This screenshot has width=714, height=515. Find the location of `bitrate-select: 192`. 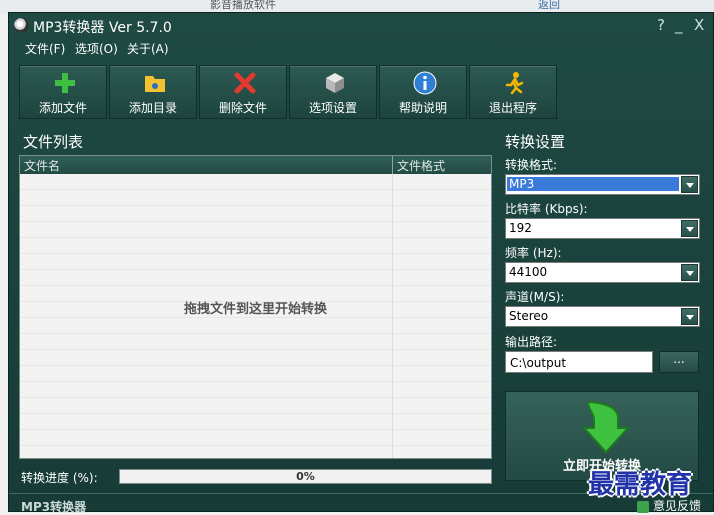

bitrate-select: 192 is located at coordinates (602, 228).